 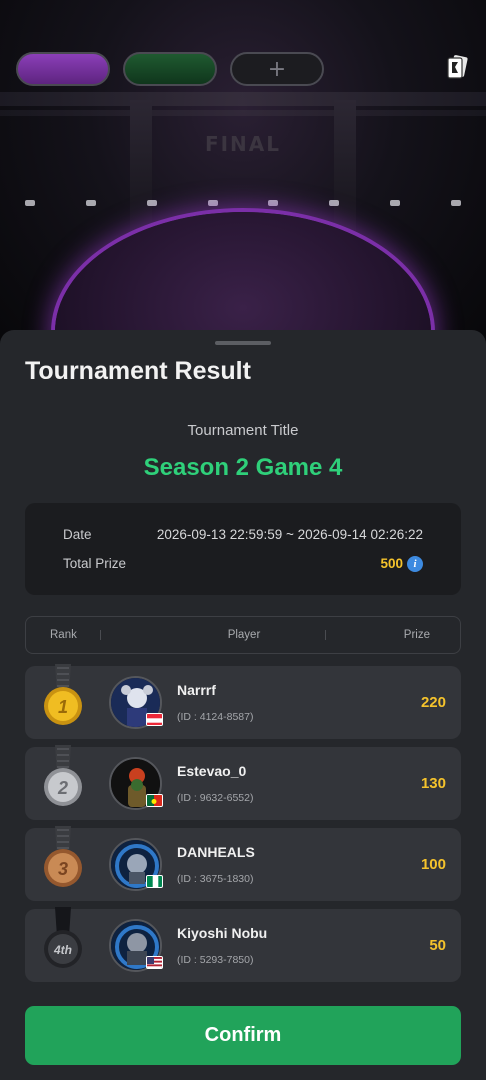 I want to click on player-name: DANHEALS, so click(x=216, y=852).